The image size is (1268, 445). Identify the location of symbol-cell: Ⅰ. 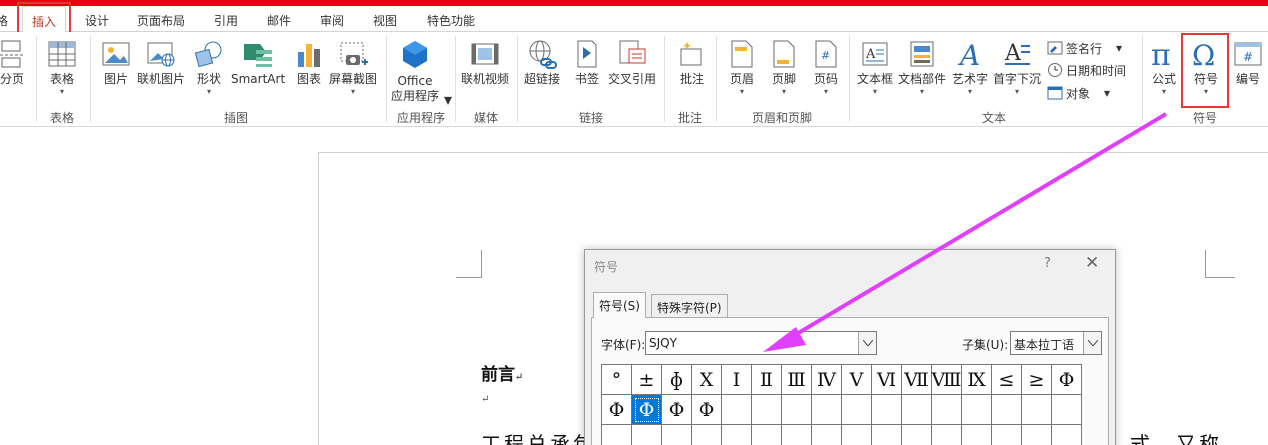
(737, 380).